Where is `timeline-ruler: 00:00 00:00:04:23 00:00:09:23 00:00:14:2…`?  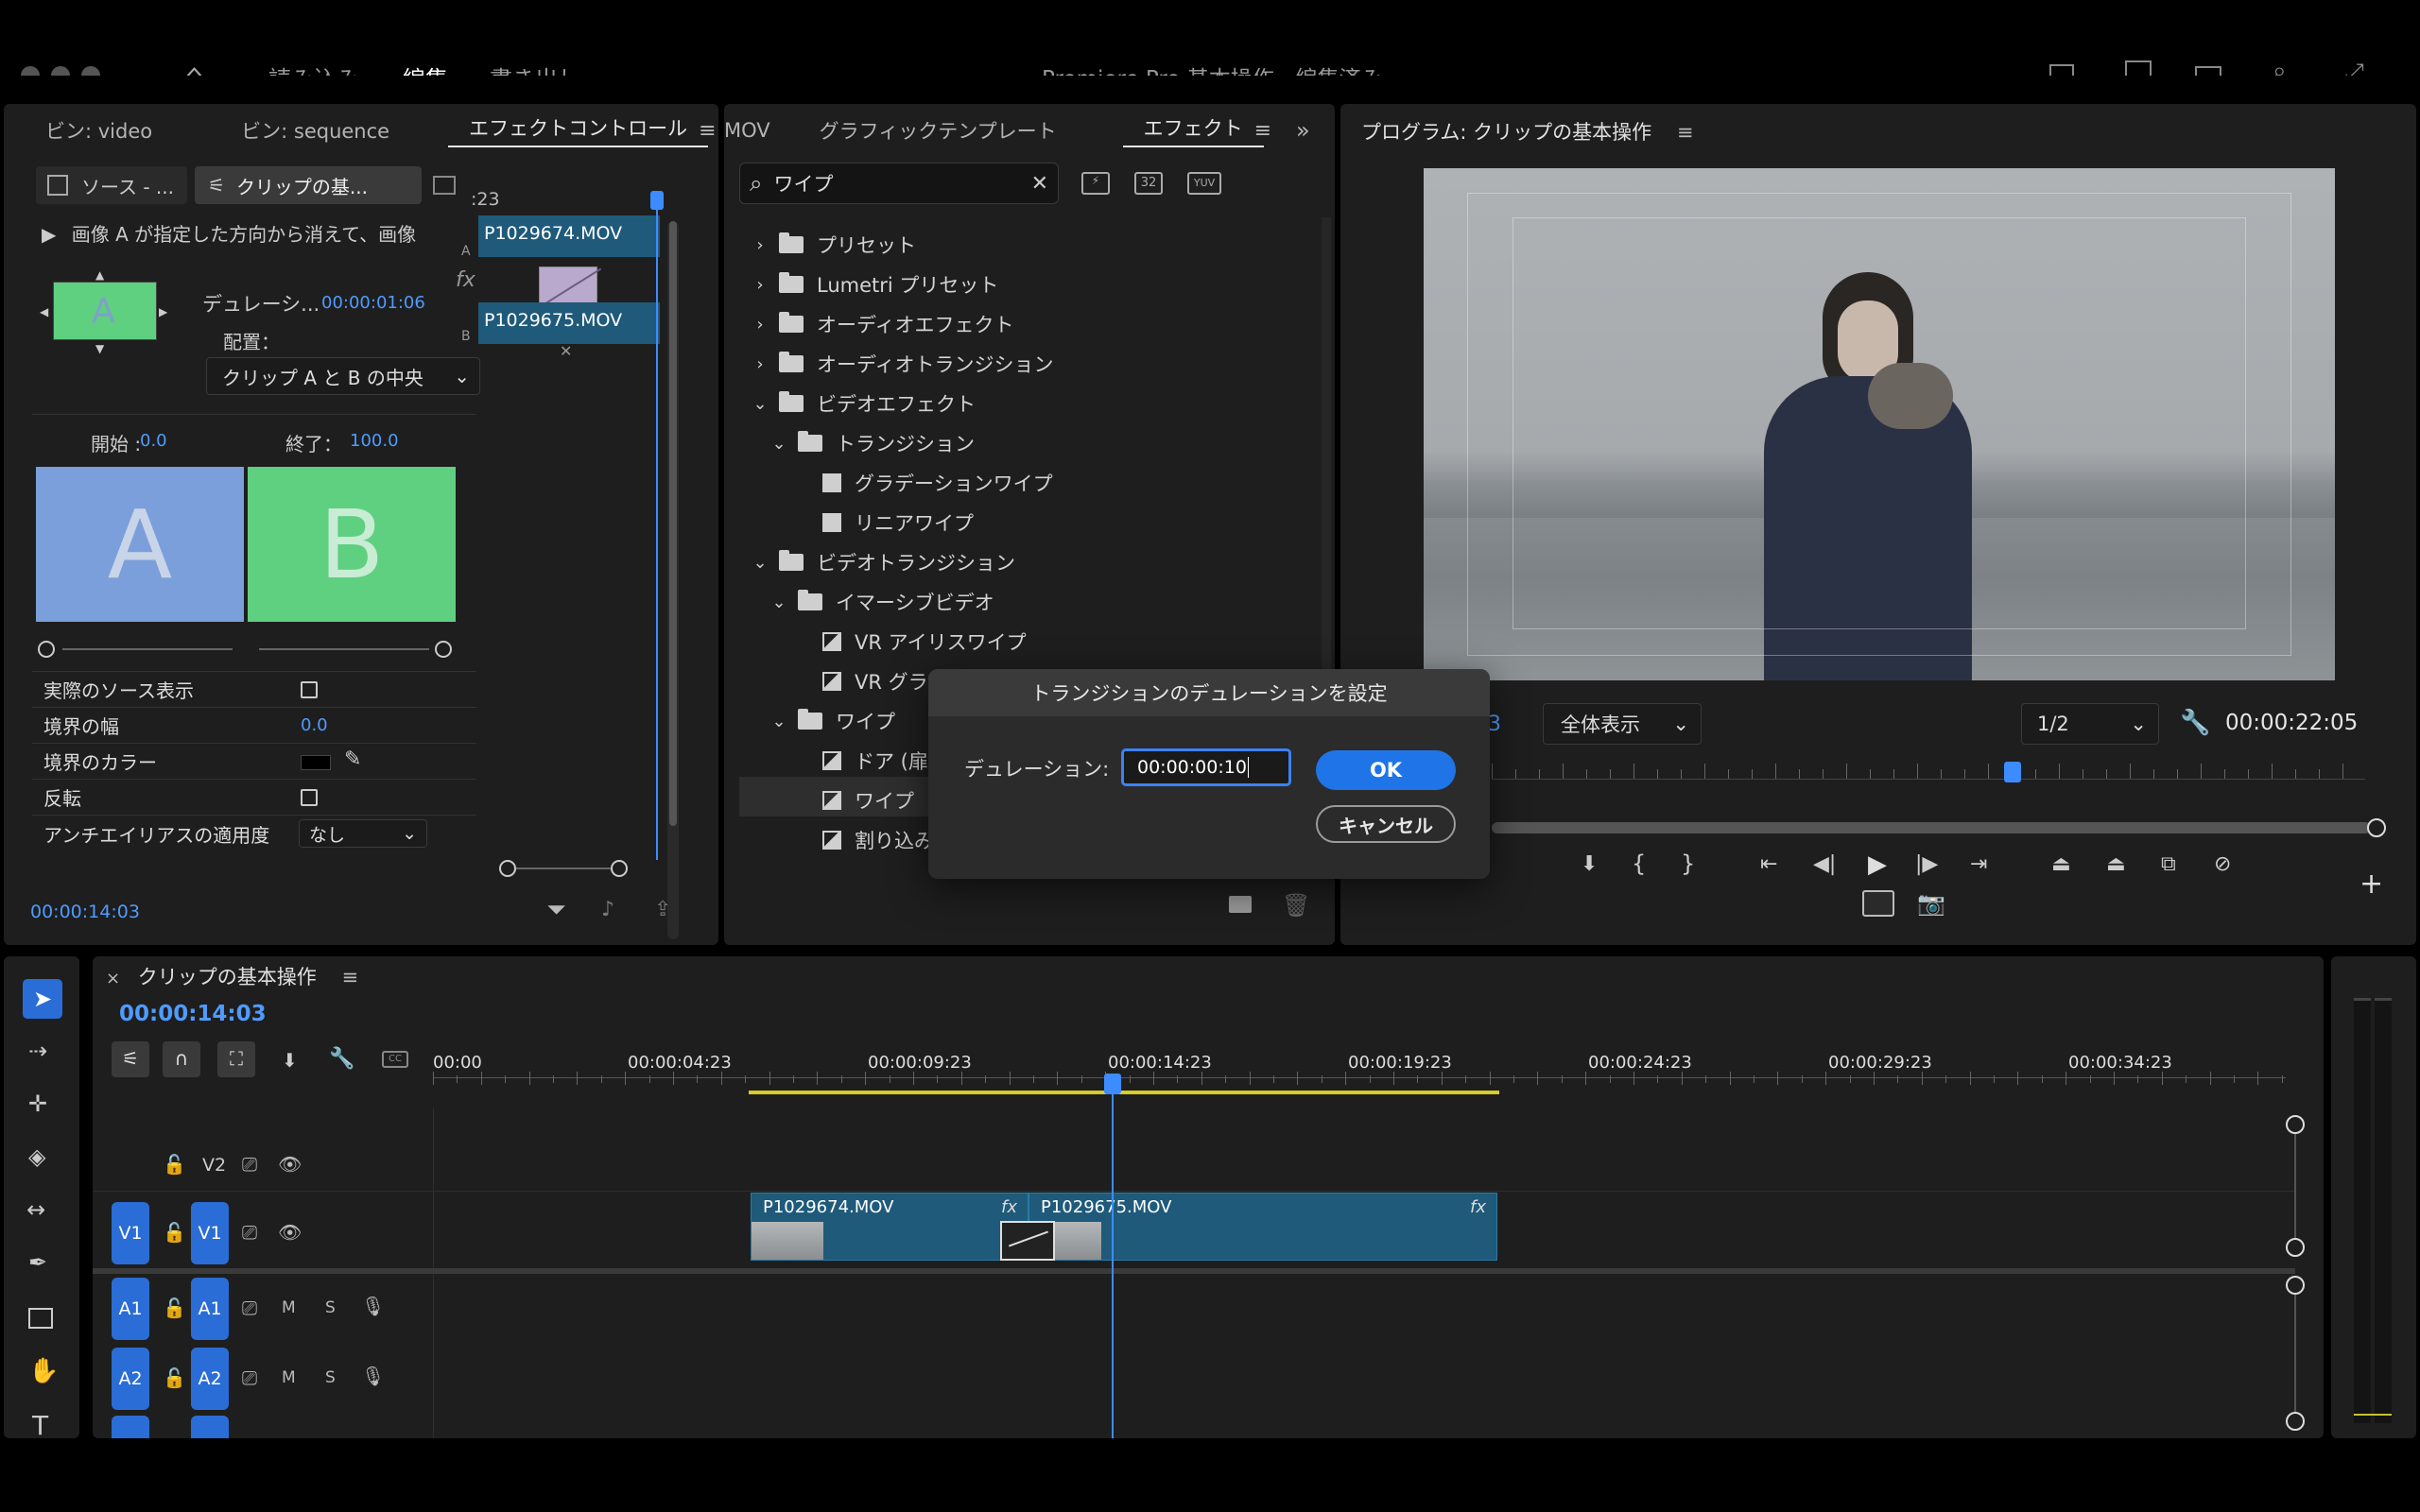
timeline-ruler: 00:00 00:00:04:23 00:00:09:23 00:00:14:2… is located at coordinates (1364, 1077).